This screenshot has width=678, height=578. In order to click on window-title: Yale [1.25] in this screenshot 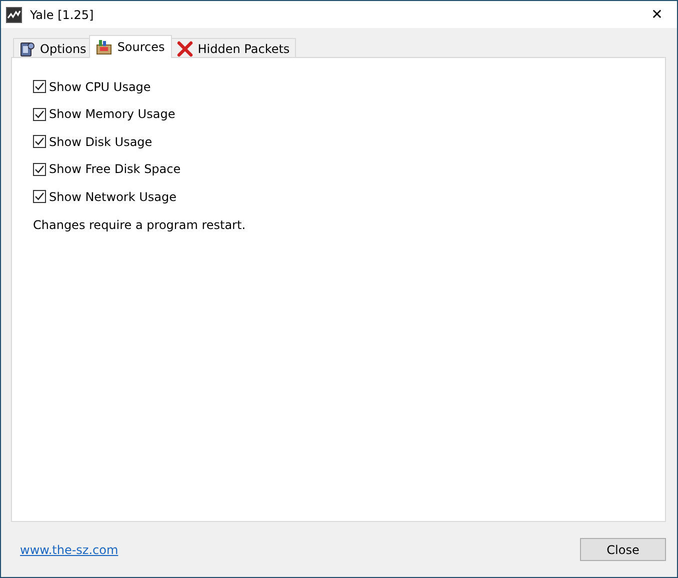, I will do `click(62, 15)`.